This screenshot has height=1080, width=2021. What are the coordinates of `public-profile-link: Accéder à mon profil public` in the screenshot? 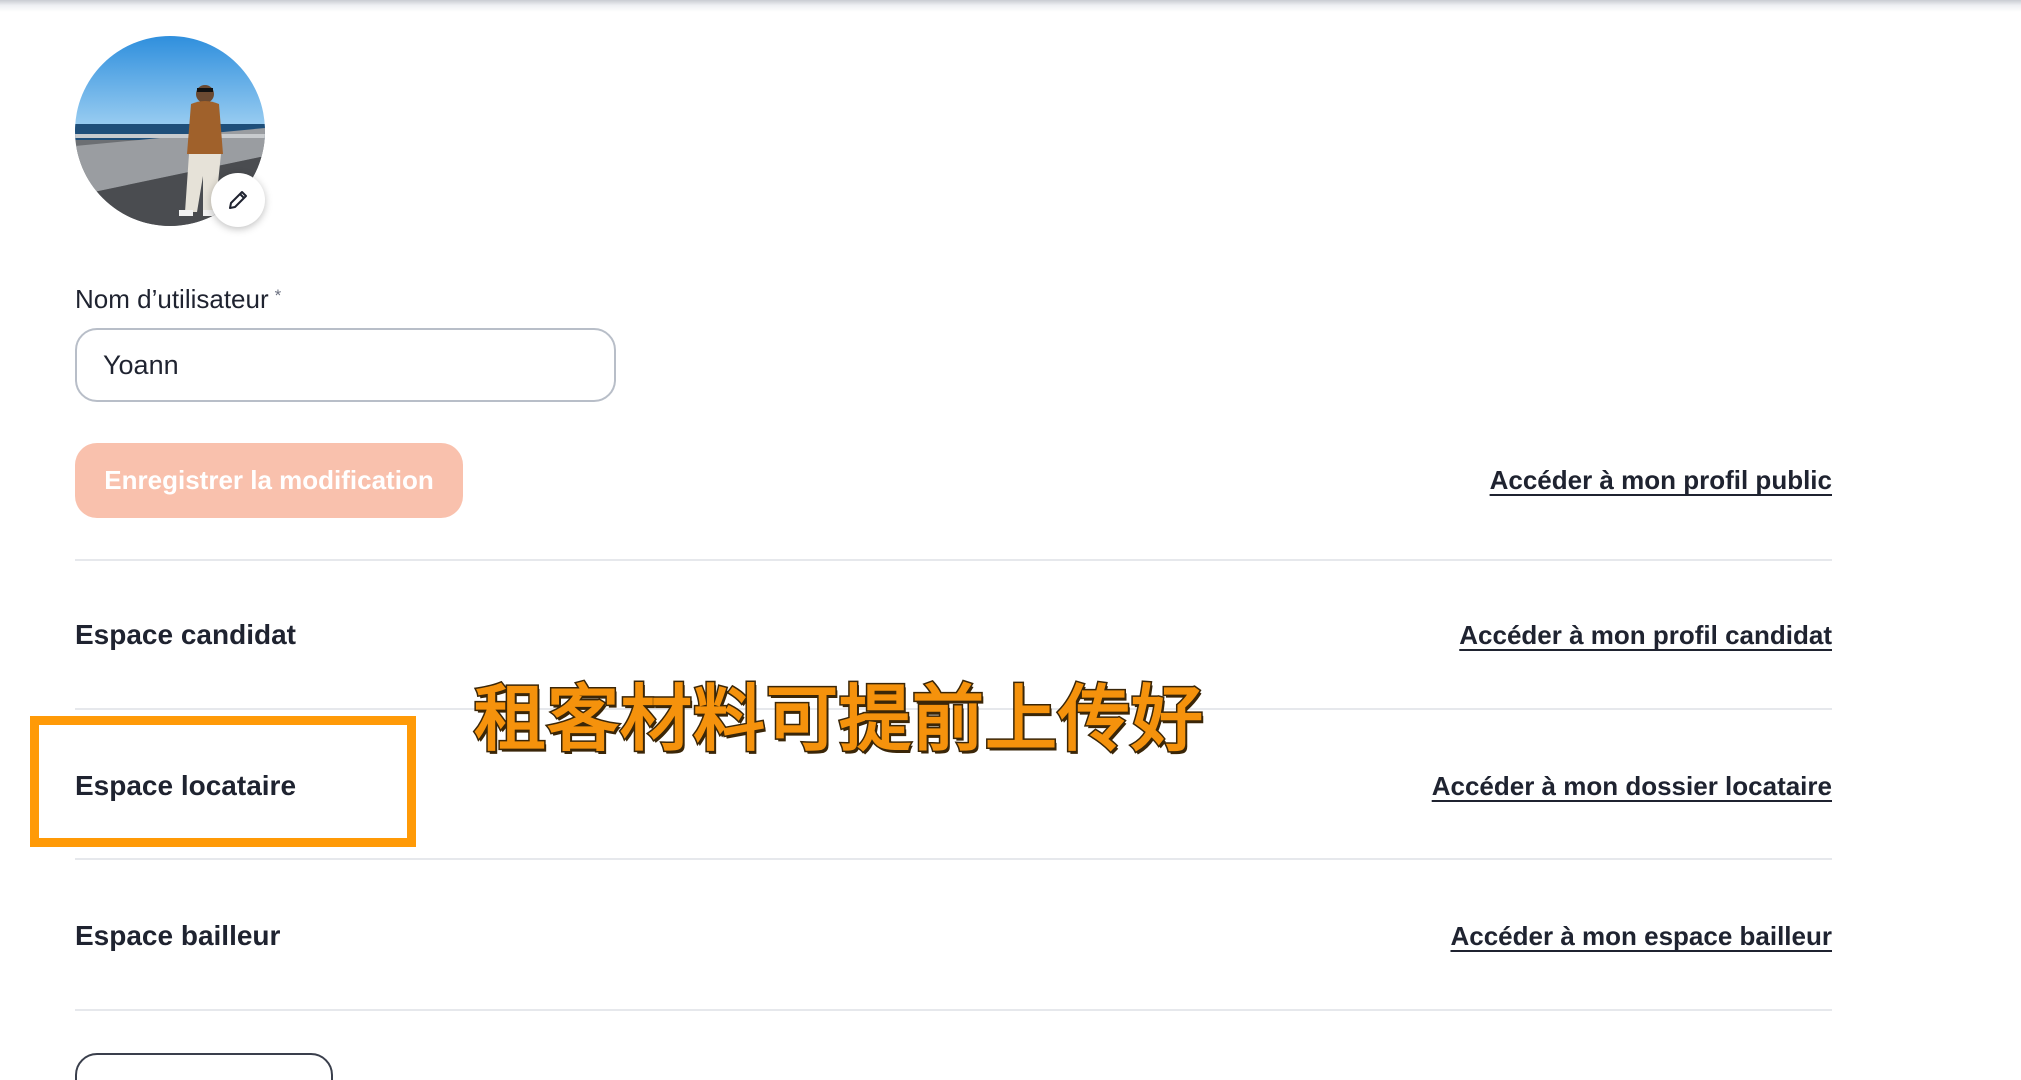 It's located at (1661, 480).